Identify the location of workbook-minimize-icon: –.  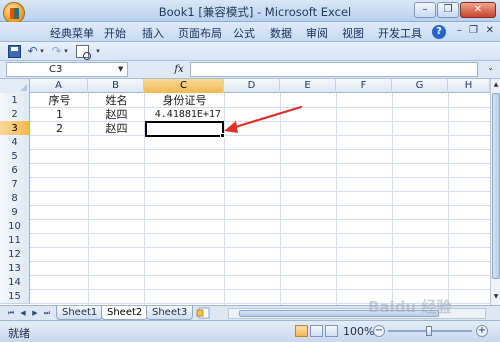
(459, 30).